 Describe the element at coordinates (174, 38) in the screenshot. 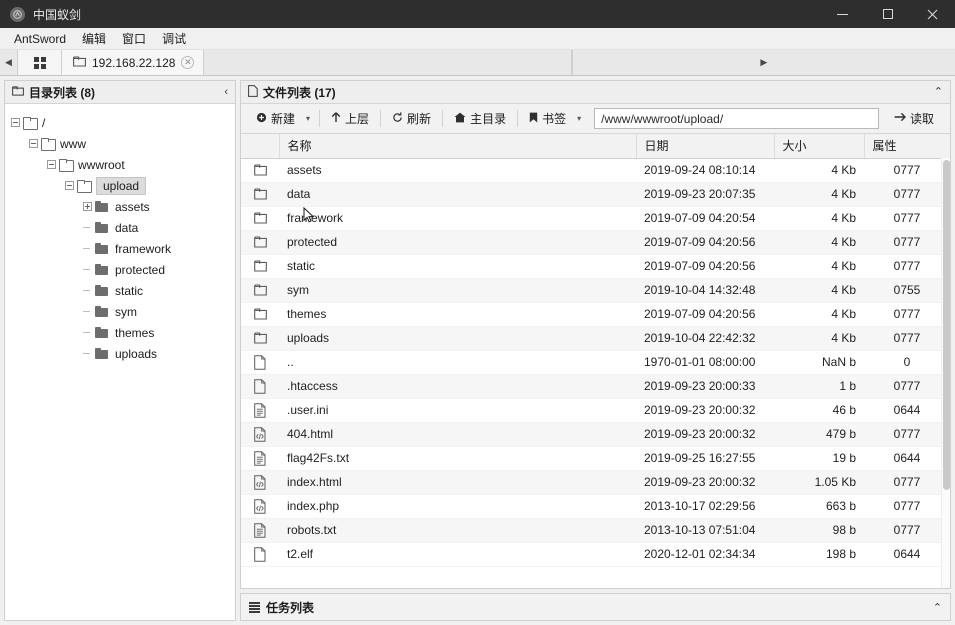

I see `menu-item-debug: 调试` at that location.